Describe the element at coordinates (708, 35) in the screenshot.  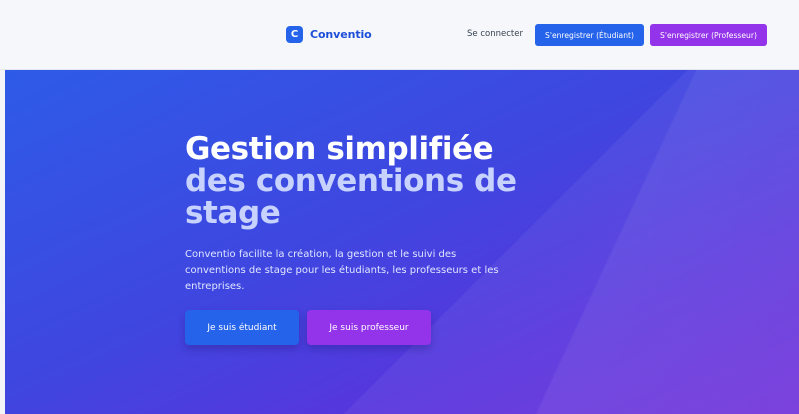
I see `register-professor-button: S'enregistrer (Professeur)` at that location.